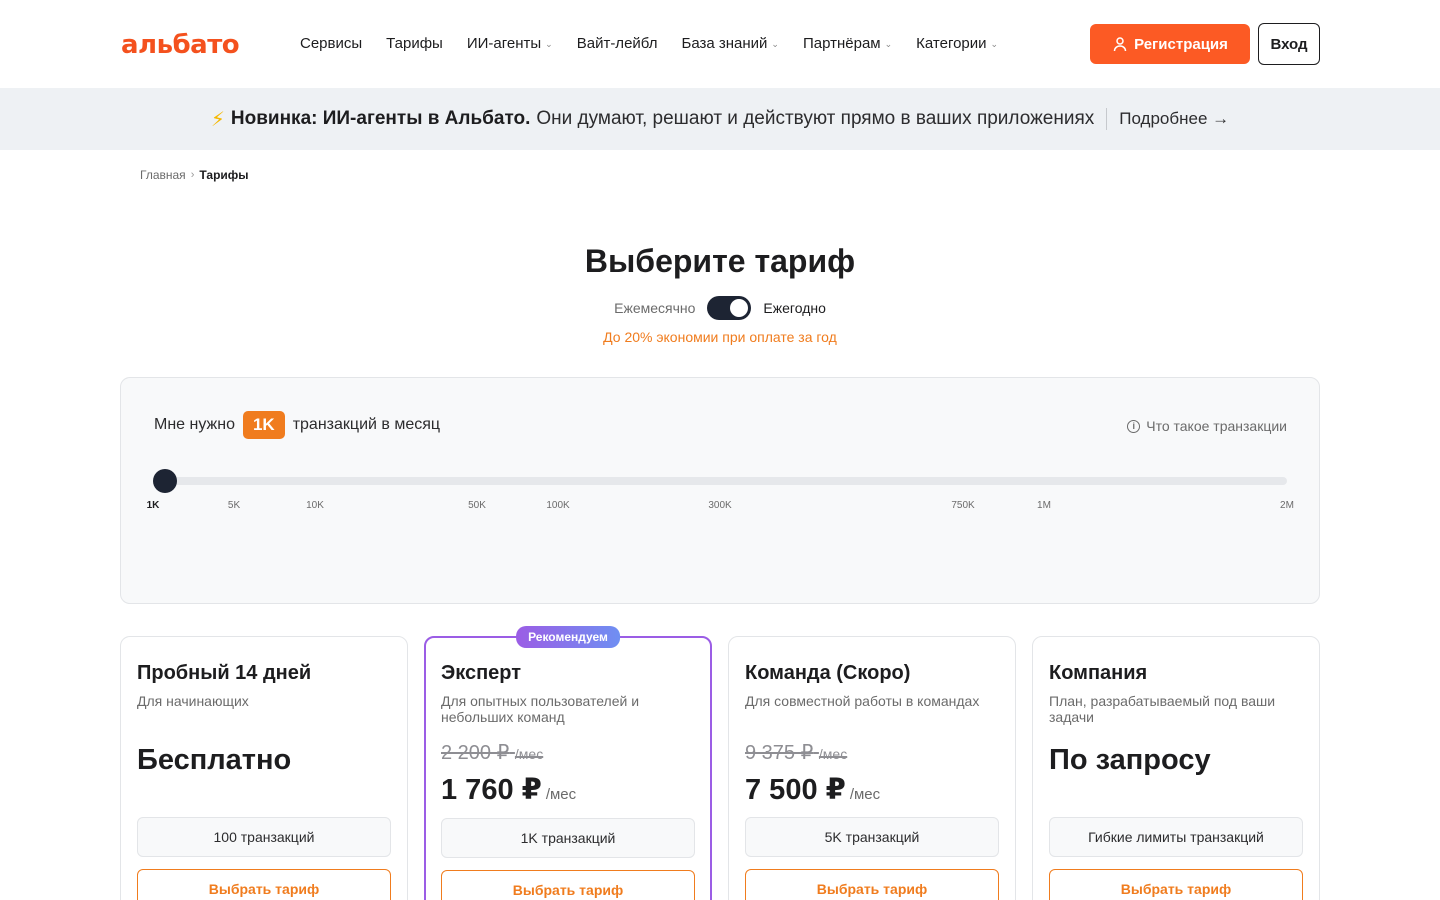 The width and height of the screenshot is (1440, 900). Describe the element at coordinates (1162, 709) in the screenshot. I see `plan-desc: План, разрабатываемый под ваши задачи` at that location.